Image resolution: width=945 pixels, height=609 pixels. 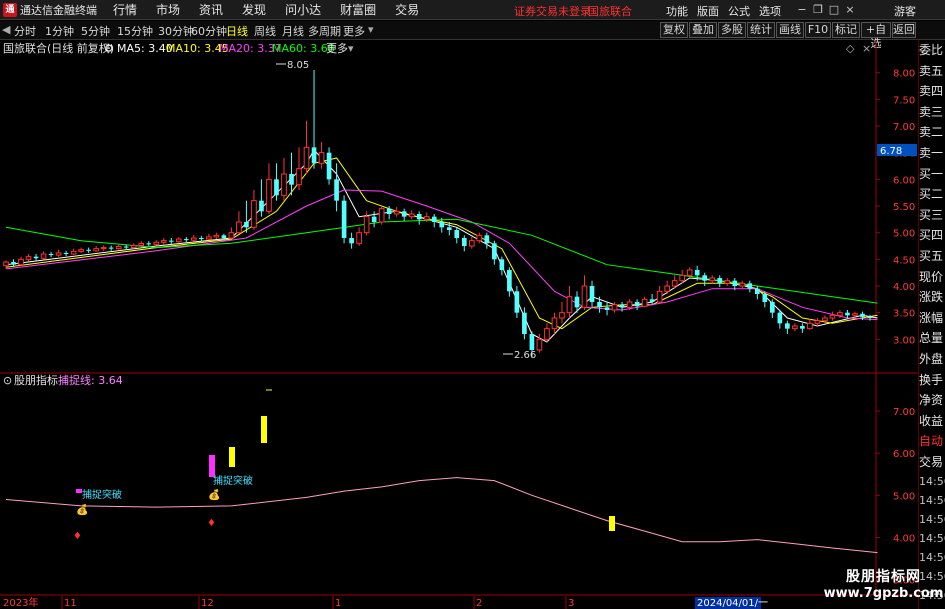 I want to click on period-60min: 60分钟, so click(x=209, y=31).